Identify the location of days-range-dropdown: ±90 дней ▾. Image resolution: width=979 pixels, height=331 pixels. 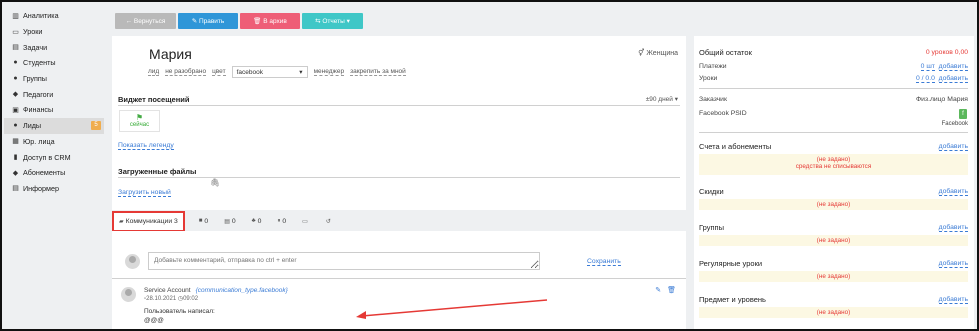
(662, 99).